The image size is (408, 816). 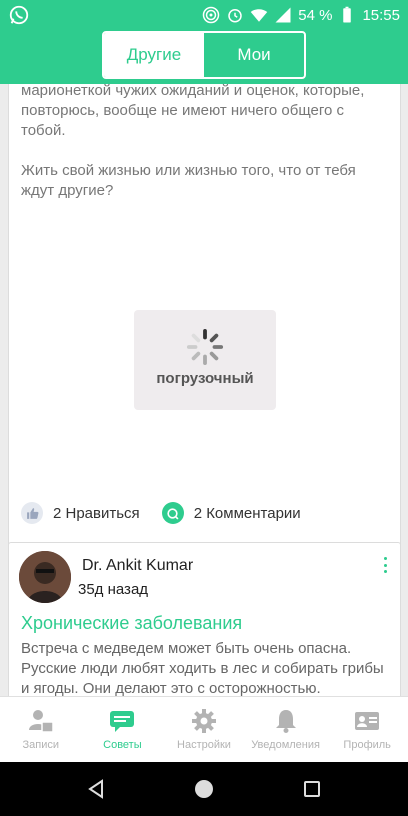 What do you see at coordinates (254, 55) in the screenshot?
I see `tab-mine: Мои` at bounding box center [254, 55].